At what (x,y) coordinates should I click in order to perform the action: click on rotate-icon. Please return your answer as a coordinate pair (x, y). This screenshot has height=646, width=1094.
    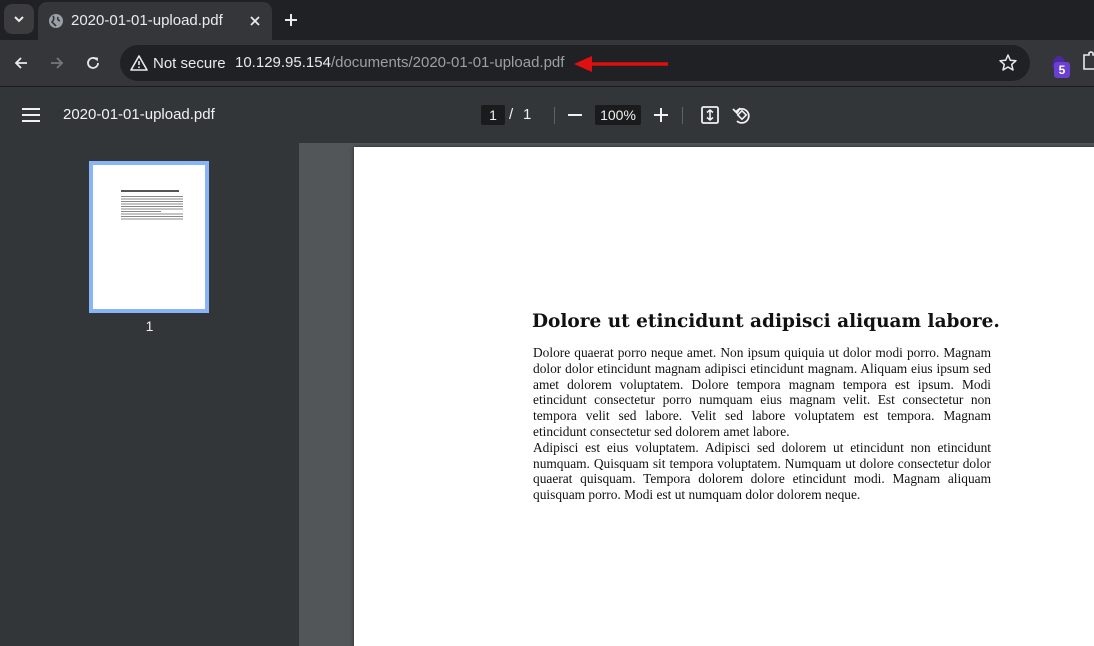
    Looking at the image, I should click on (742, 115).